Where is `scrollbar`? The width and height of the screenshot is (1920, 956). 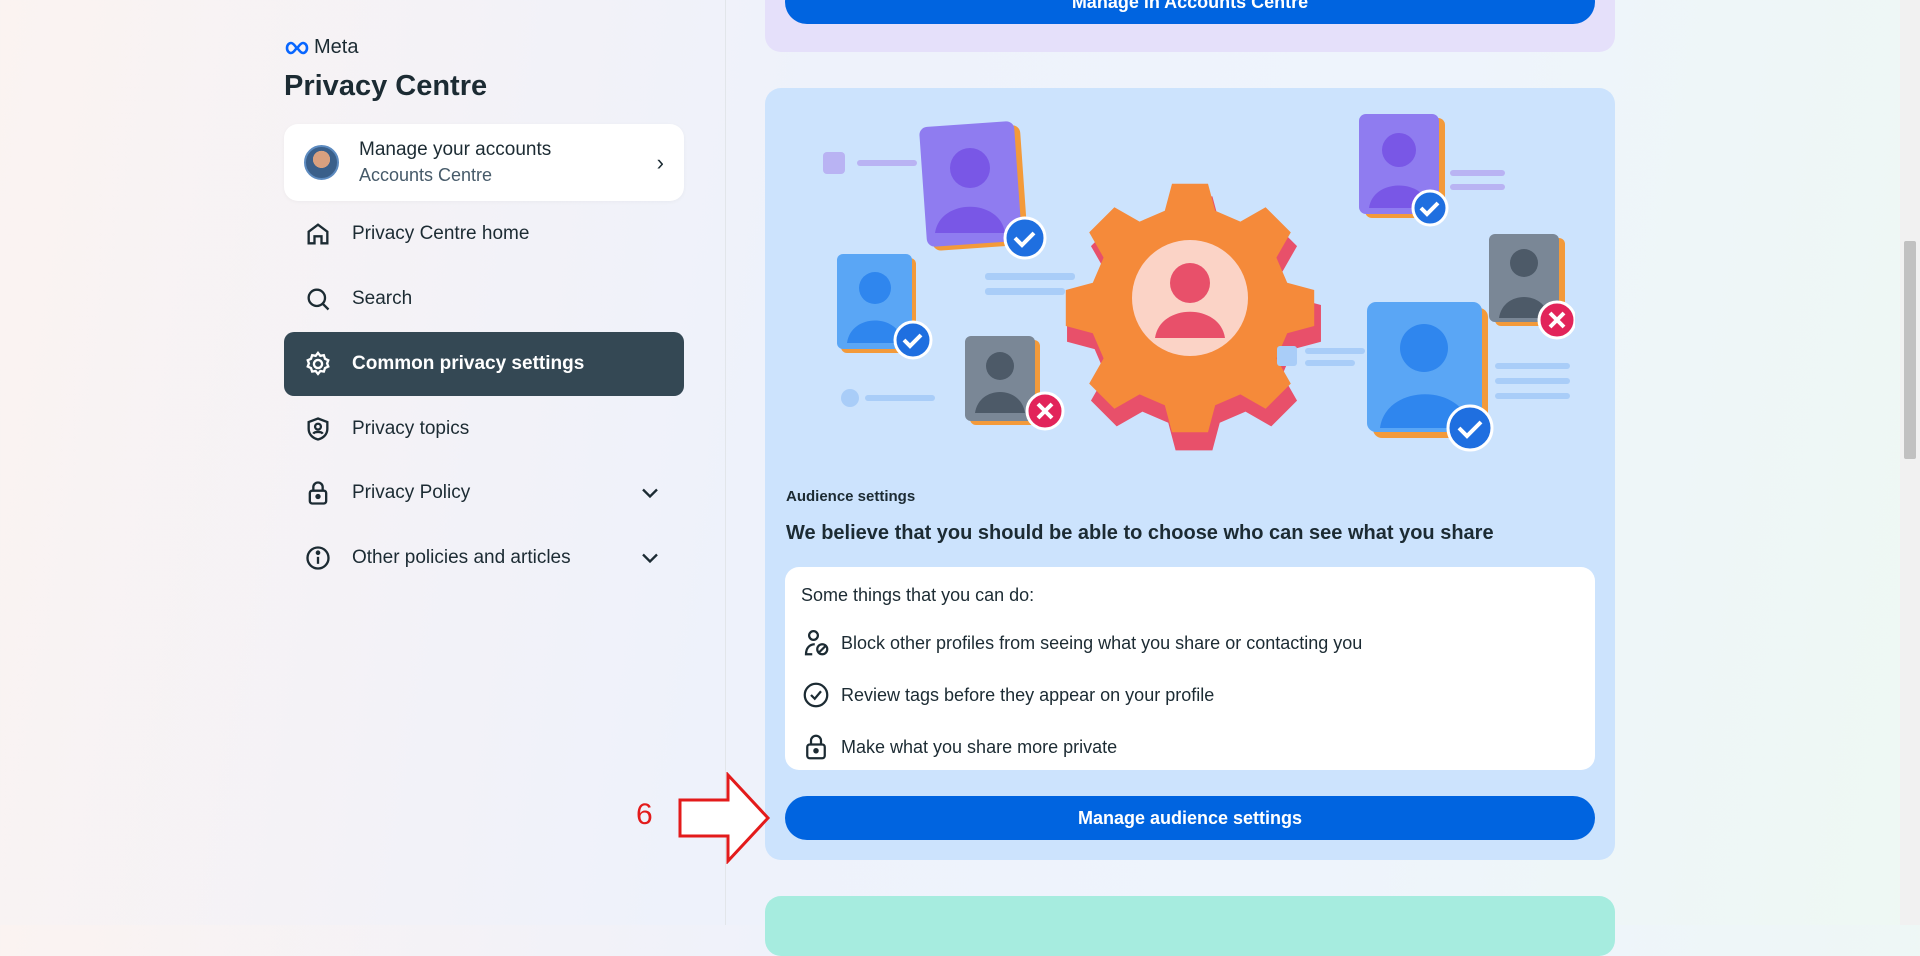
scrollbar is located at coordinates (1910, 462).